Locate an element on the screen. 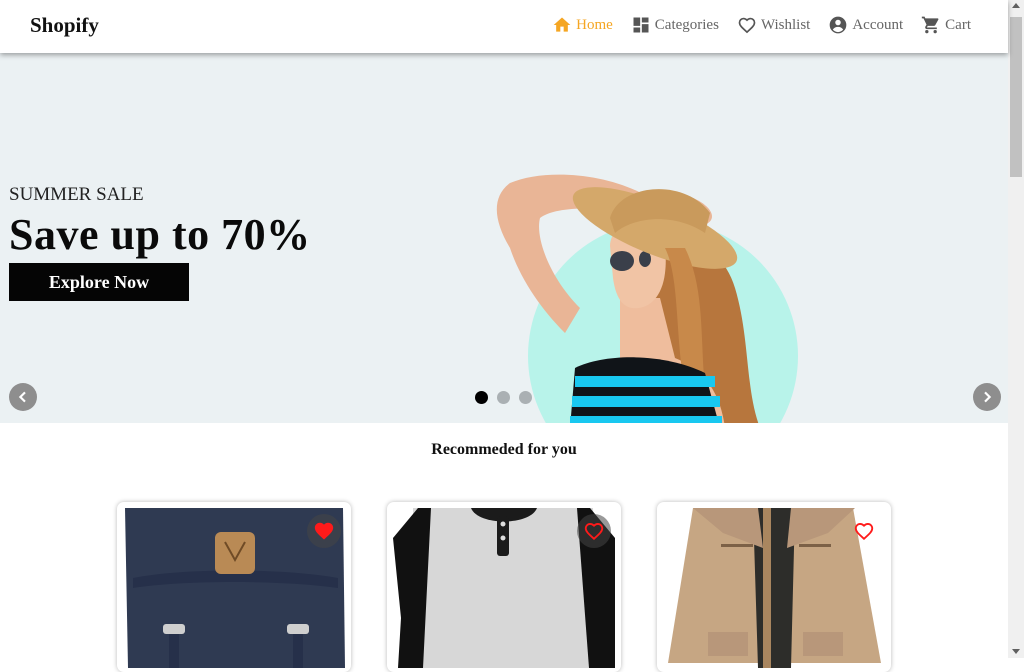  grid-icon is located at coordinates (641, 25).